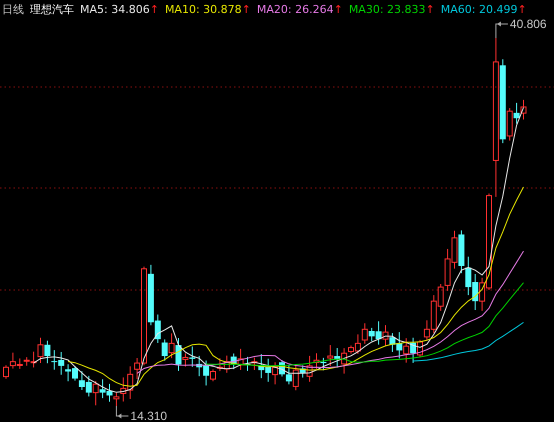 This screenshot has width=554, height=422. What do you see at coordinates (13, 9) in the screenshot?
I see `period-label: 日线` at bounding box center [13, 9].